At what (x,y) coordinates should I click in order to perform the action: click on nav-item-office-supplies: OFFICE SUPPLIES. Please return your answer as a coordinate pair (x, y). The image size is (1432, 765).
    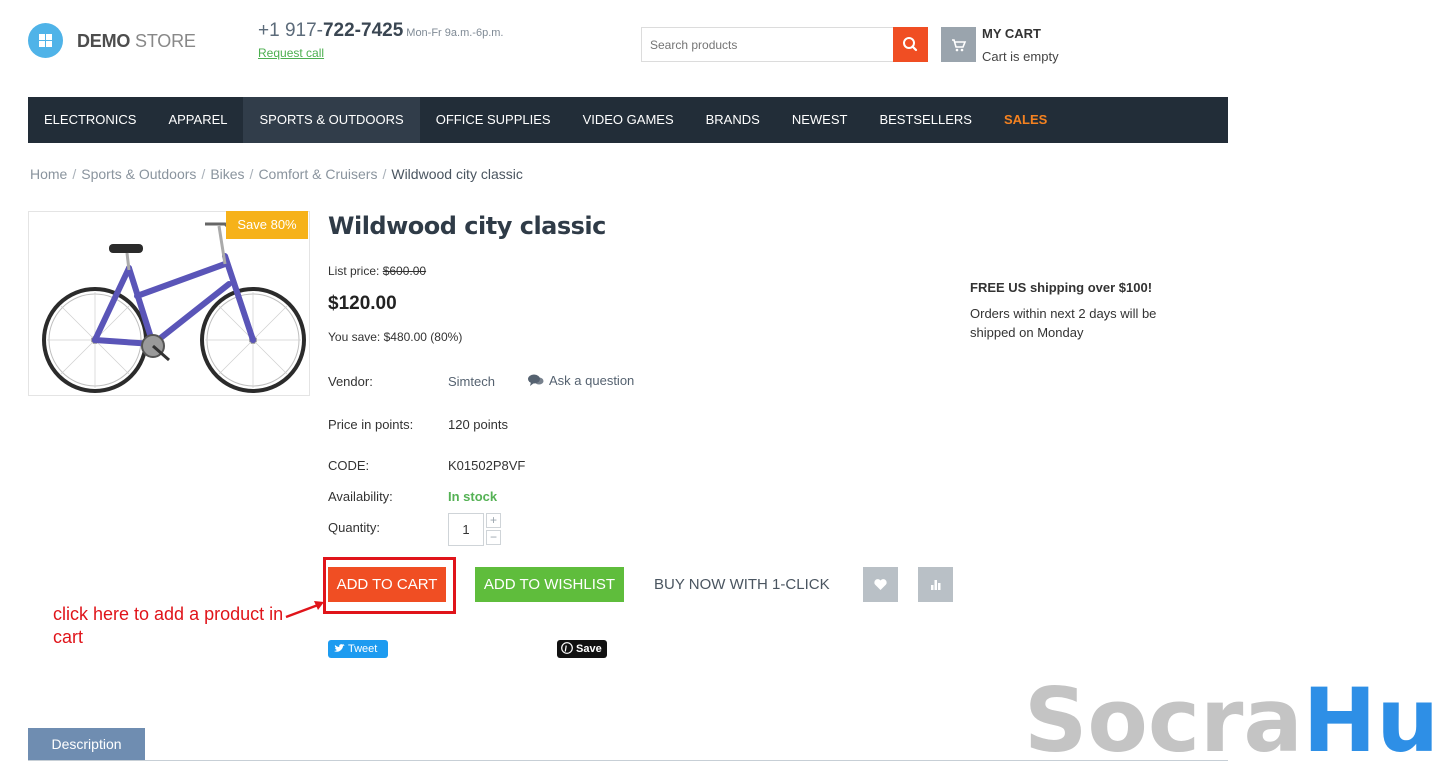
    Looking at the image, I should click on (493, 120).